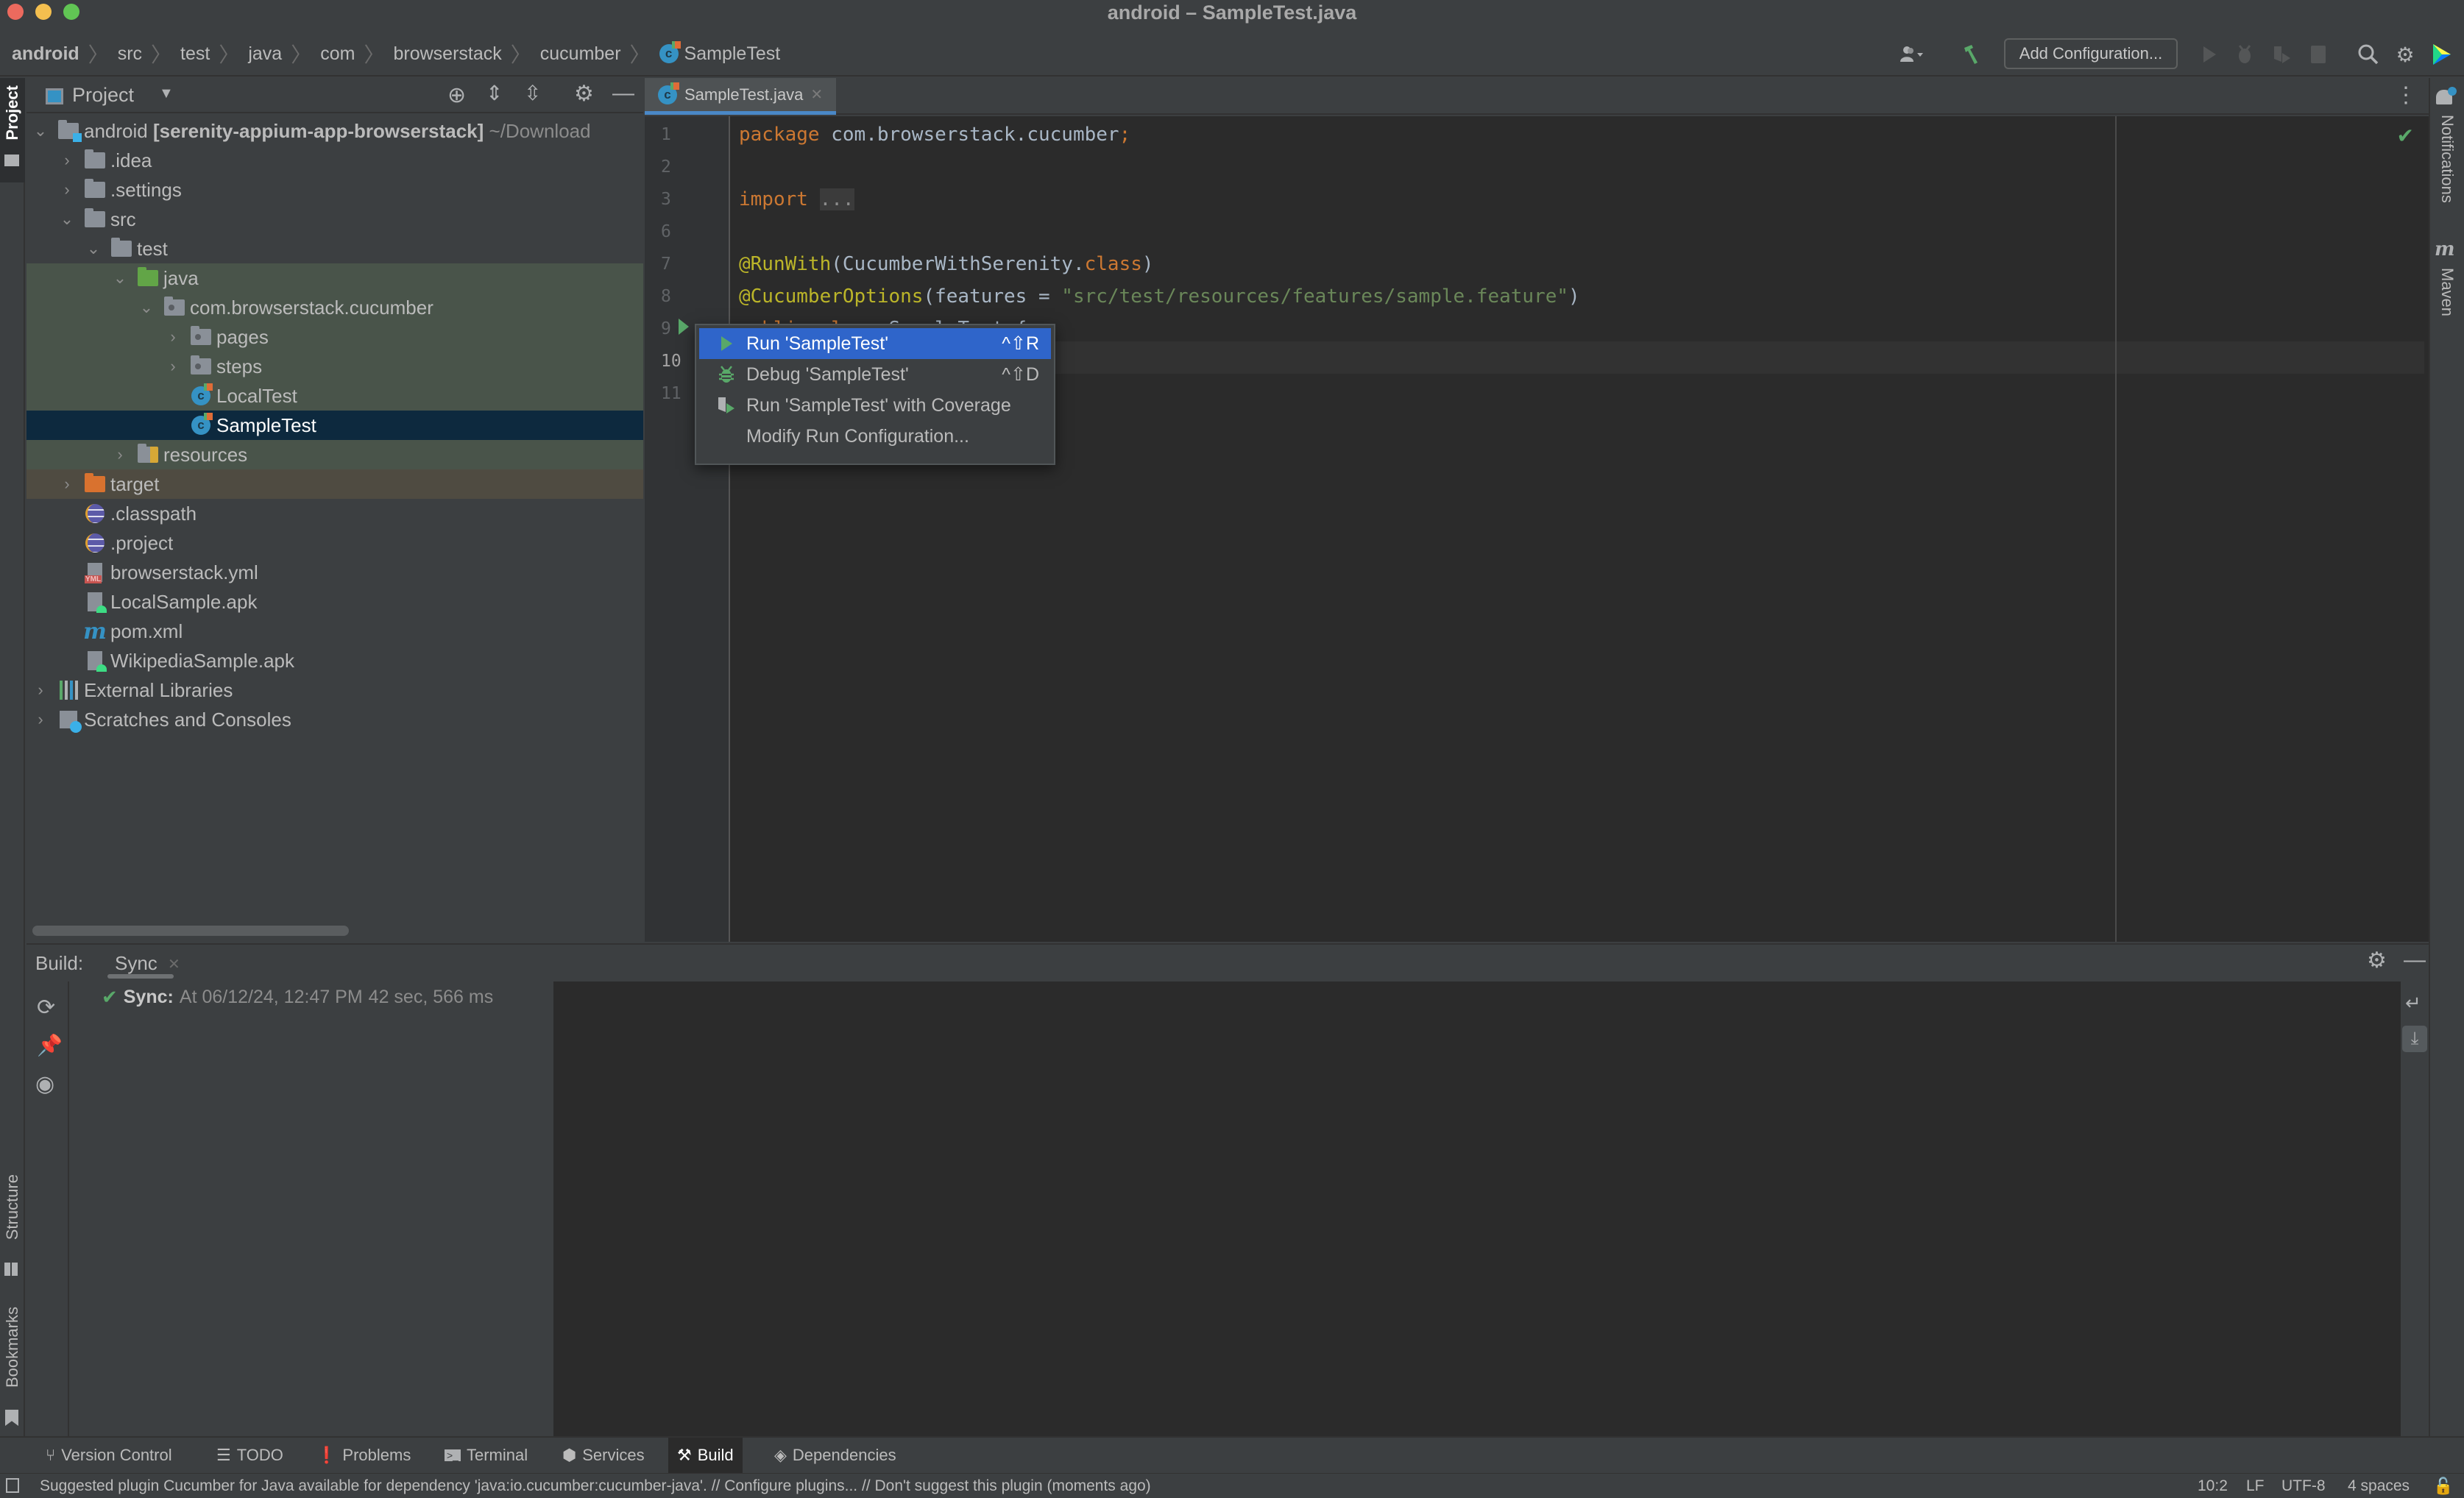 This screenshot has width=2464, height=1498. I want to click on toggle-tool-windows-icon, so click(12, 1485).